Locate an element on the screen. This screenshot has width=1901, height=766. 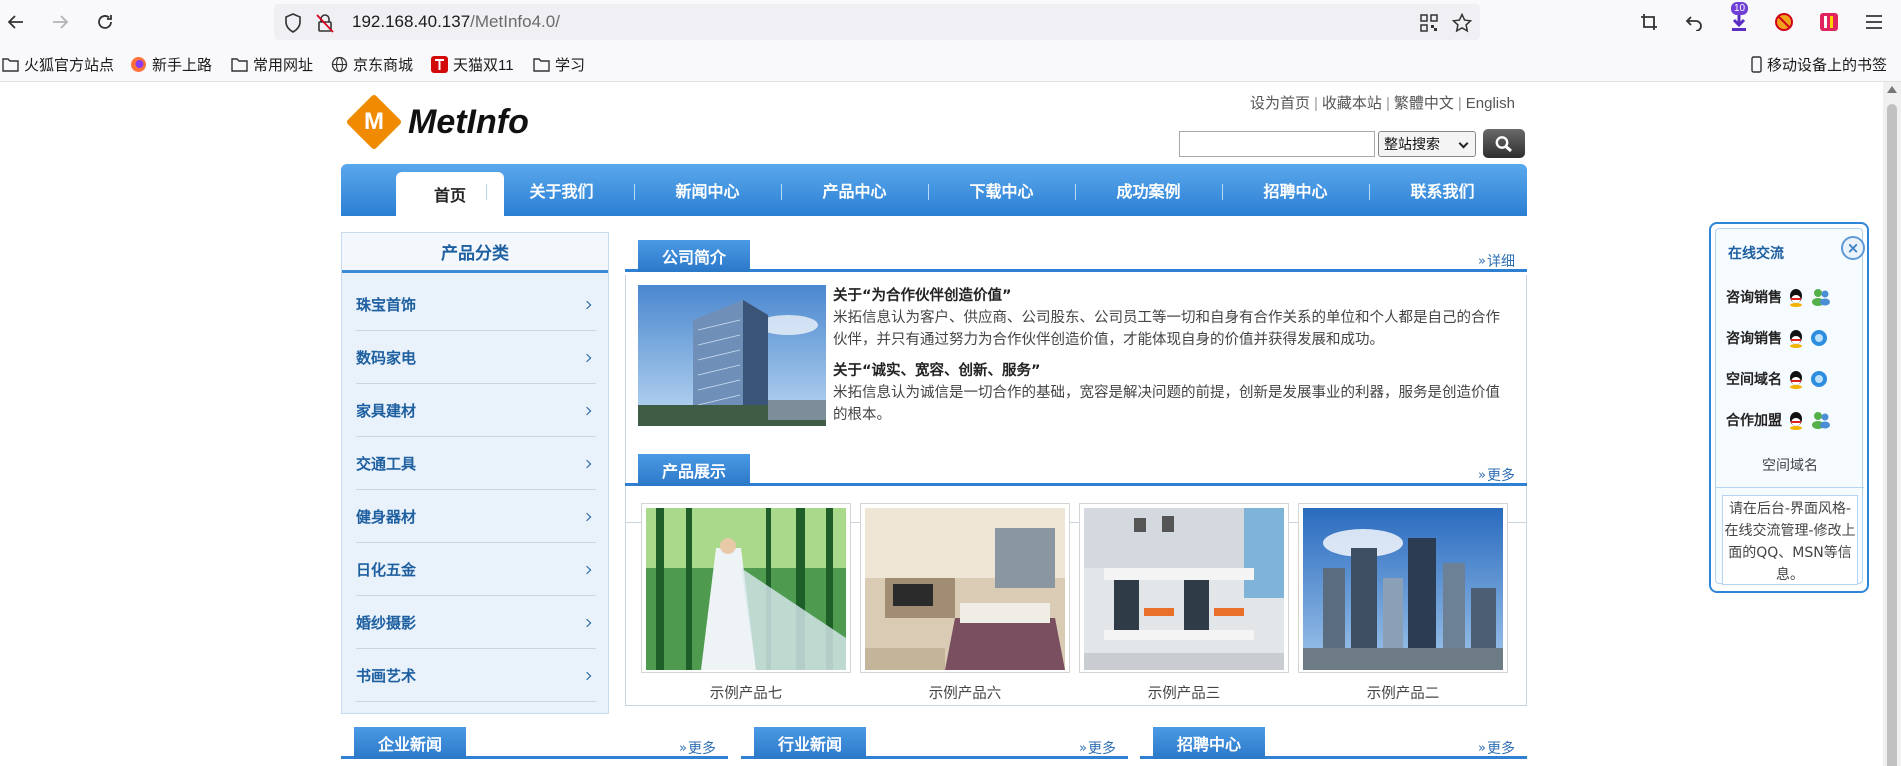
about-tab: 公司简介 is located at coordinates (694, 256).